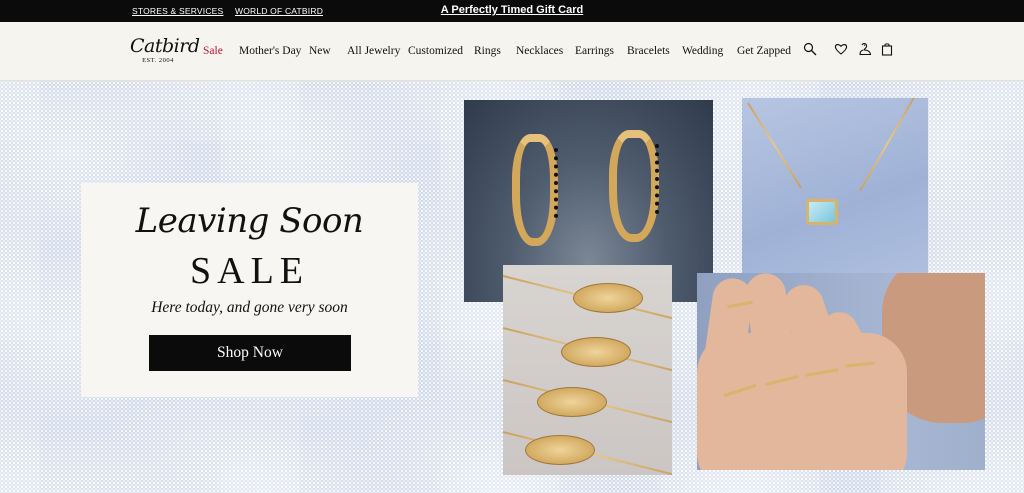 This screenshot has height=493, width=1024. What do you see at coordinates (487, 51) in the screenshot?
I see `nav-rings: Rings` at bounding box center [487, 51].